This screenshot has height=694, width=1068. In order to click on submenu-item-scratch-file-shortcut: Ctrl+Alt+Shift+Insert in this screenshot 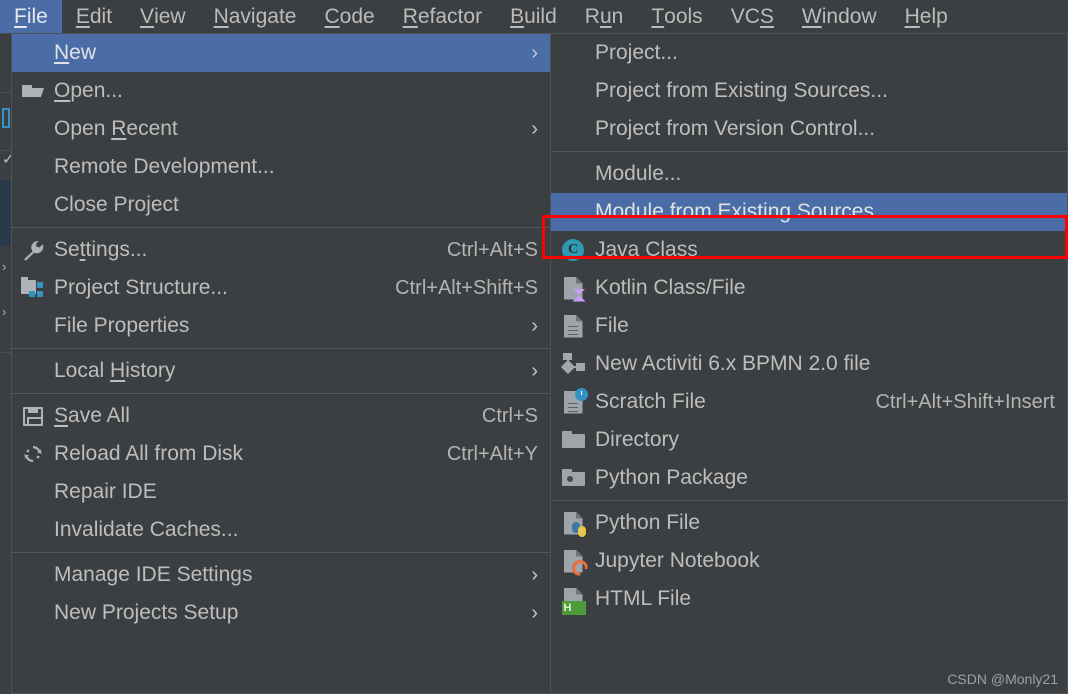, I will do `click(965, 401)`.